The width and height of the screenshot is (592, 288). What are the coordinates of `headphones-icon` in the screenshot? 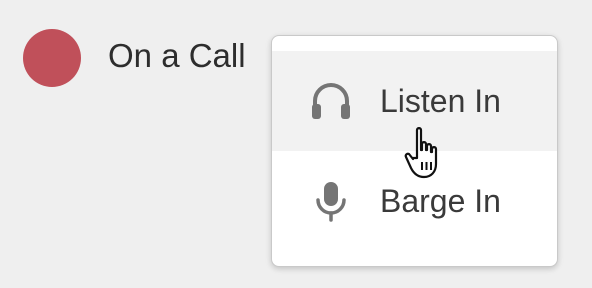 It's located at (331, 101).